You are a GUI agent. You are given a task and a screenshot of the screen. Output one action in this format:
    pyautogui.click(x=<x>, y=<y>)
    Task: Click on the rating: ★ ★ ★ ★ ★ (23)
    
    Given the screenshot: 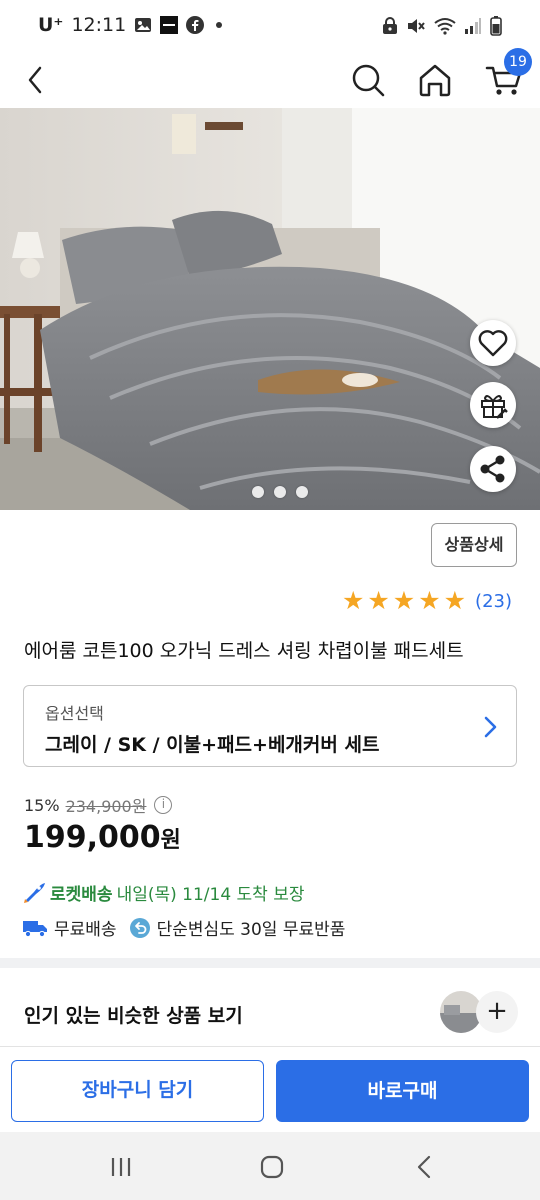 What is the action you would take?
    pyautogui.click(x=427, y=601)
    